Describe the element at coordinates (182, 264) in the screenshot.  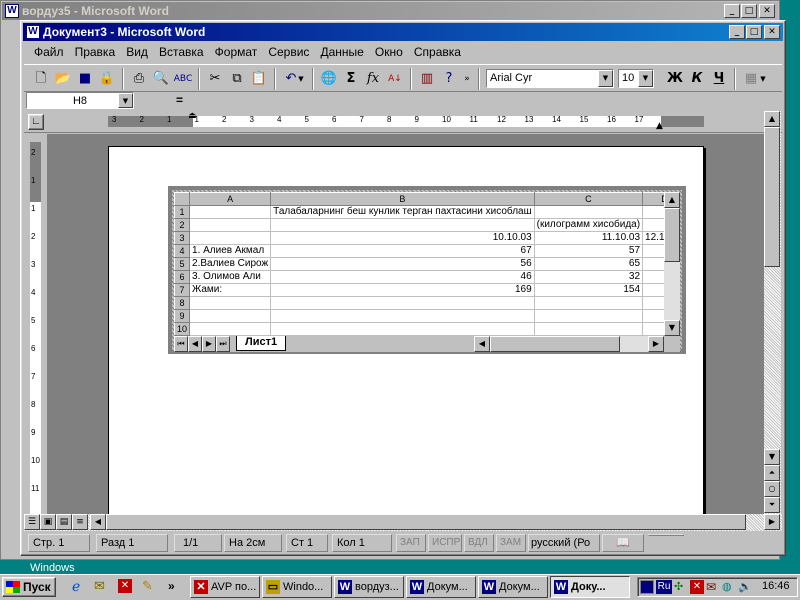
I see `row-header: 5` at that location.